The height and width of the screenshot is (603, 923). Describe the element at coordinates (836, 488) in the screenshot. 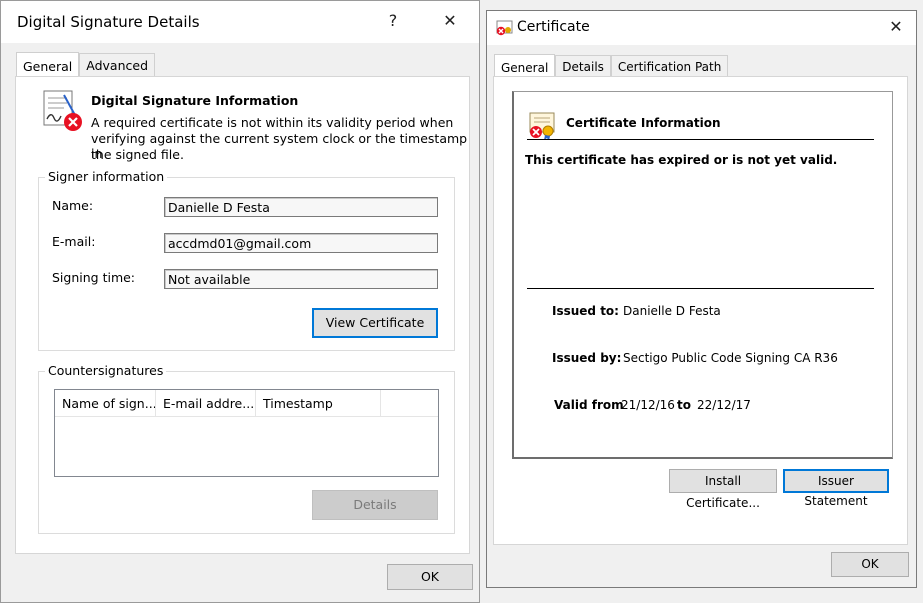

I see `issuer-statement-button: Issuer Statement` at that location.